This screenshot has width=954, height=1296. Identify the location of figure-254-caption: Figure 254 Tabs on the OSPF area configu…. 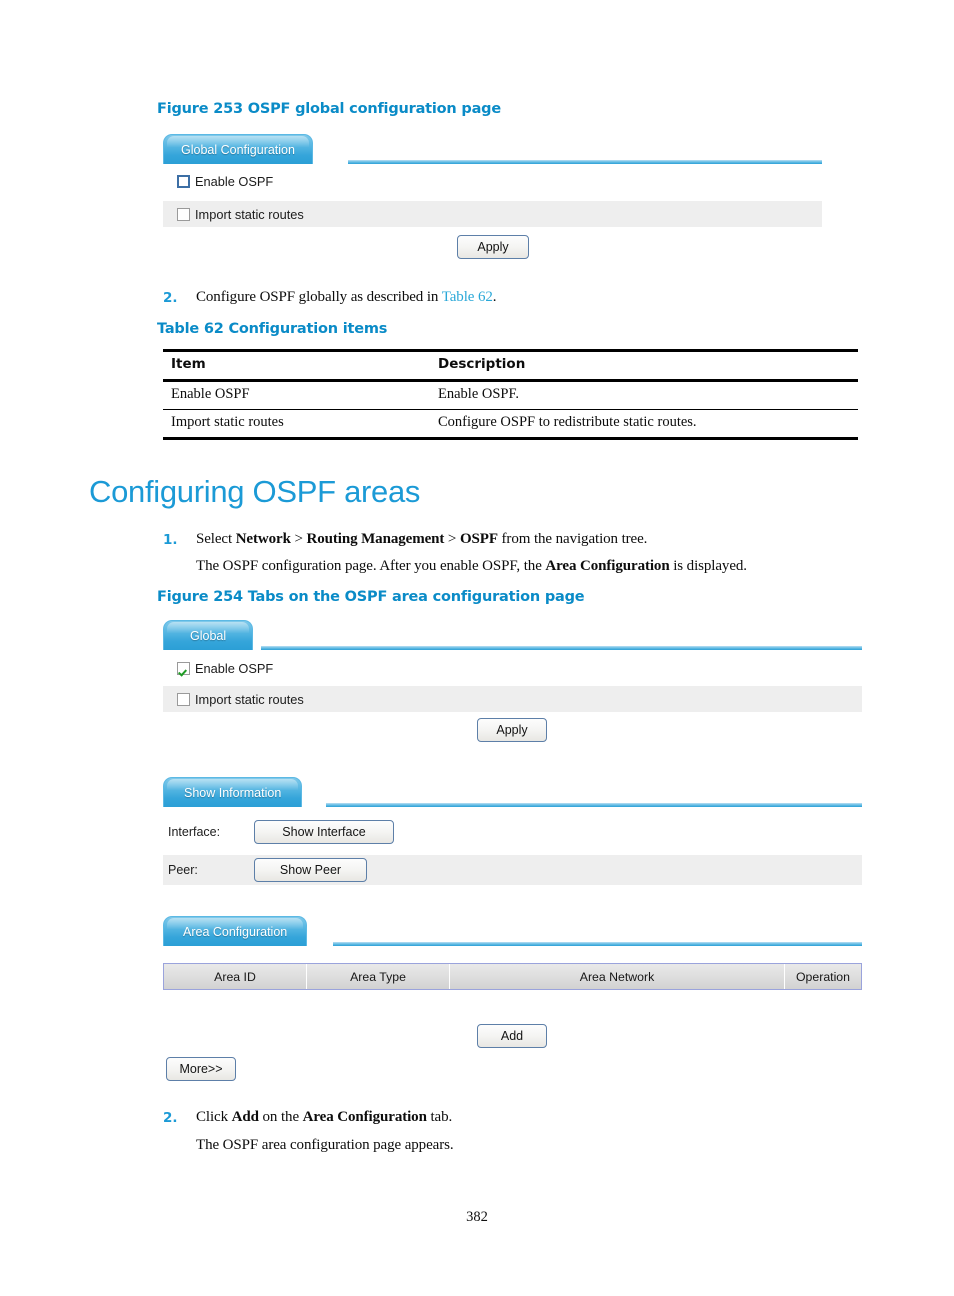
(371, 597).